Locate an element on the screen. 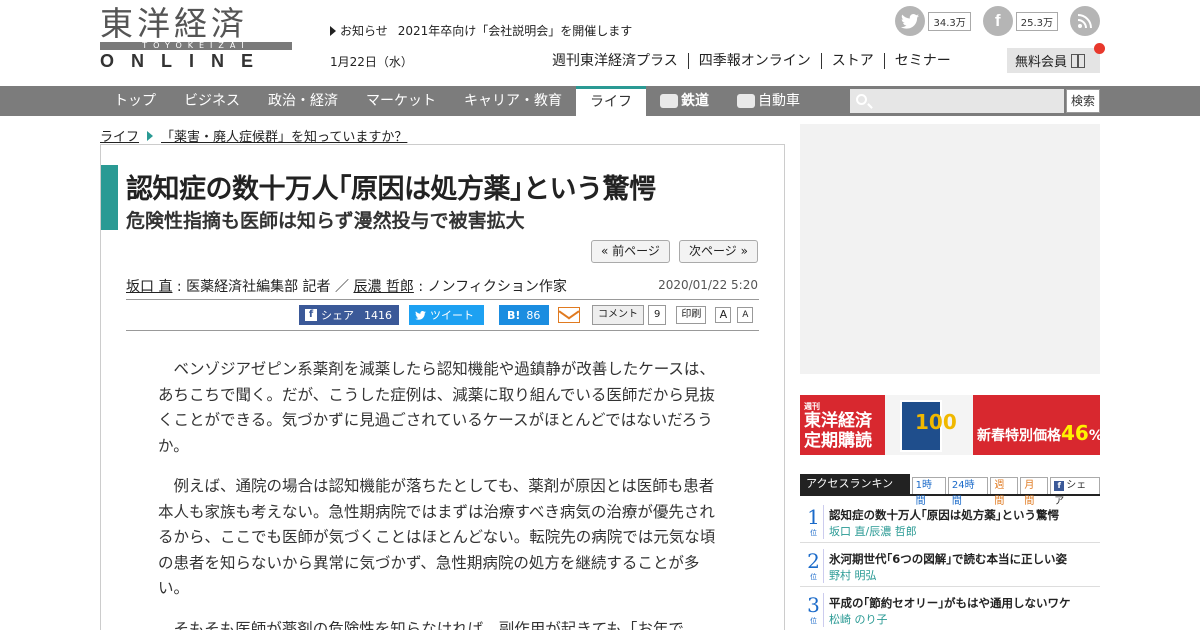 This screenshot has height=630, width=1200. tweet-button: ツイート is located at coordinates (446, 315).